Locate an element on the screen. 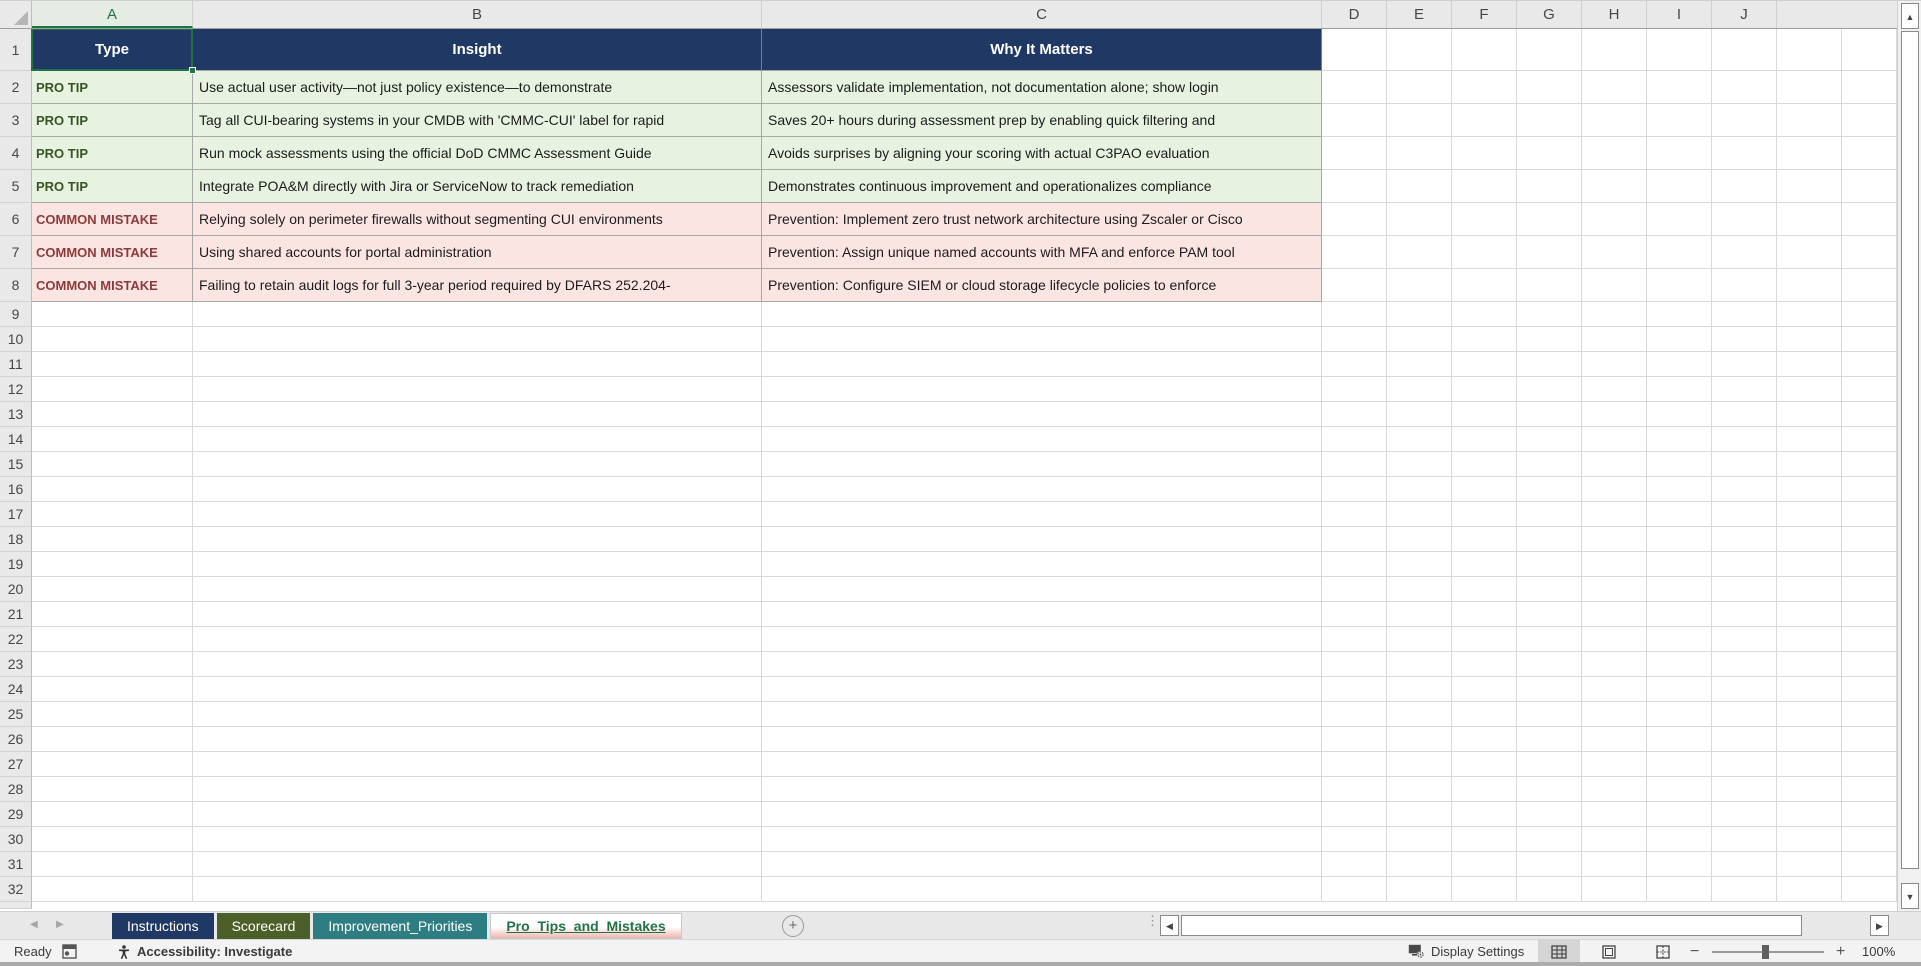 The width and height of the screenshot is (1921, 966). cell-E1 is located at coordinates (1419, 50).